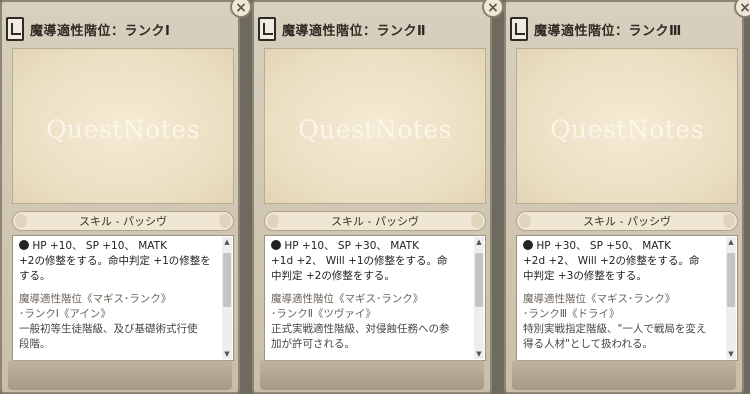  I want to click on panel-header: 魔導適性階位：ランクⅠ, so click(120, 29).